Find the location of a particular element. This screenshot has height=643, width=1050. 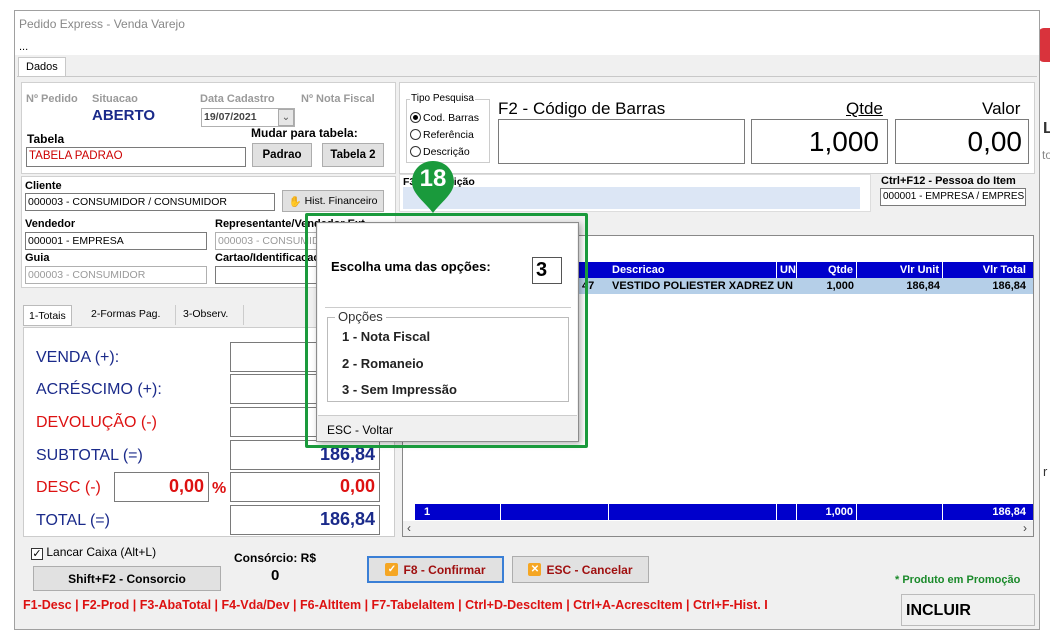

guia-label: Guia is located at coordinates (37, 258).